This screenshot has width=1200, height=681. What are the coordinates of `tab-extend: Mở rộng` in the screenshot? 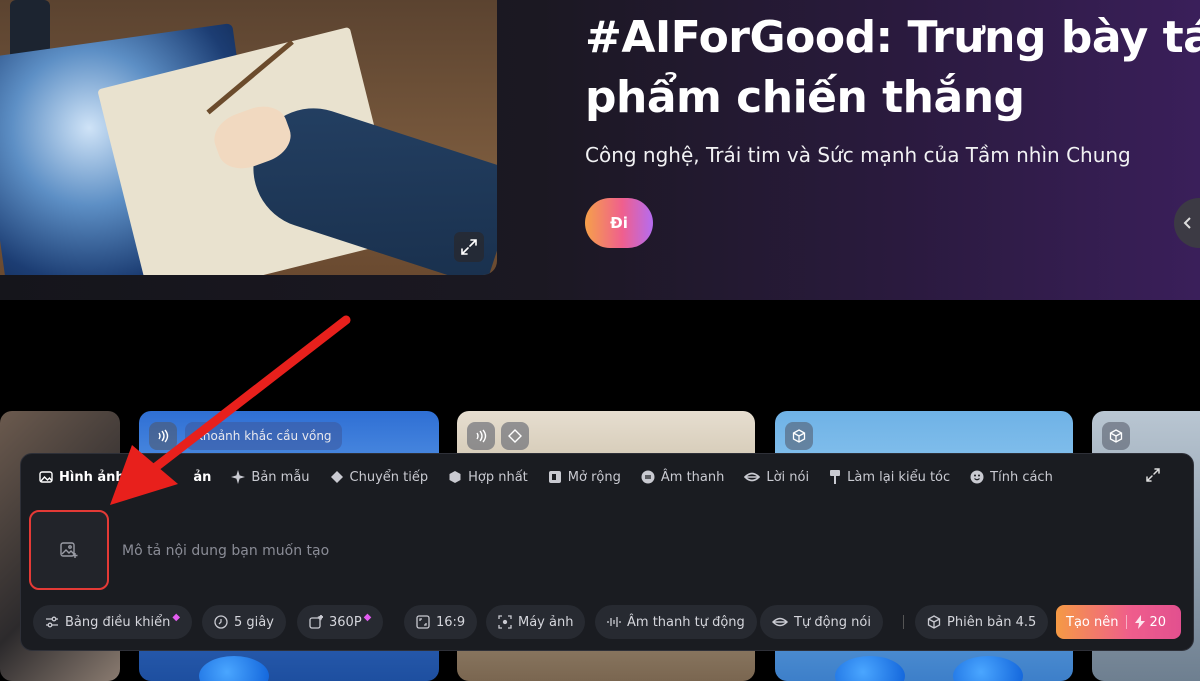 It's located at (584, 477).